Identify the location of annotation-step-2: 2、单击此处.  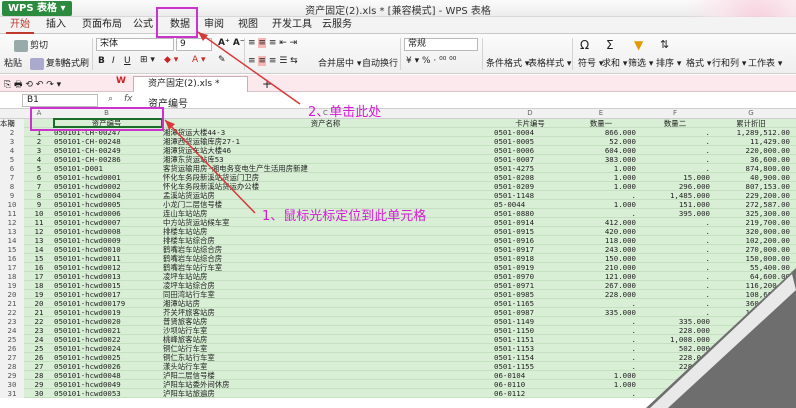
(345, 112).